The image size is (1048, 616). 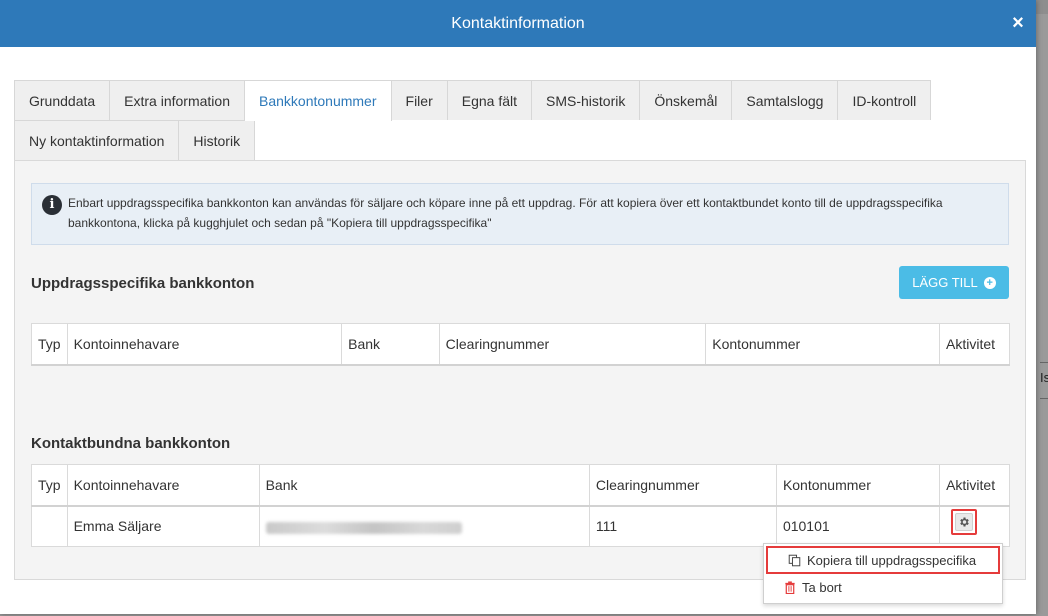 I want to click on tab-historik: Historik, so click(x=217, y=140).